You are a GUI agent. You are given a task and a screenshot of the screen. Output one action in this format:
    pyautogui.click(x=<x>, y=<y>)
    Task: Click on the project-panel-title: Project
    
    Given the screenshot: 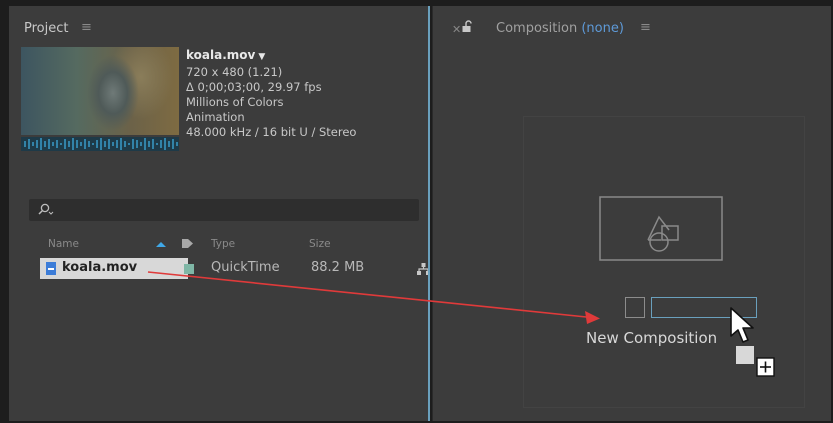 What is the action you would take?
    pyautogui.click(x=46, y=28)
    